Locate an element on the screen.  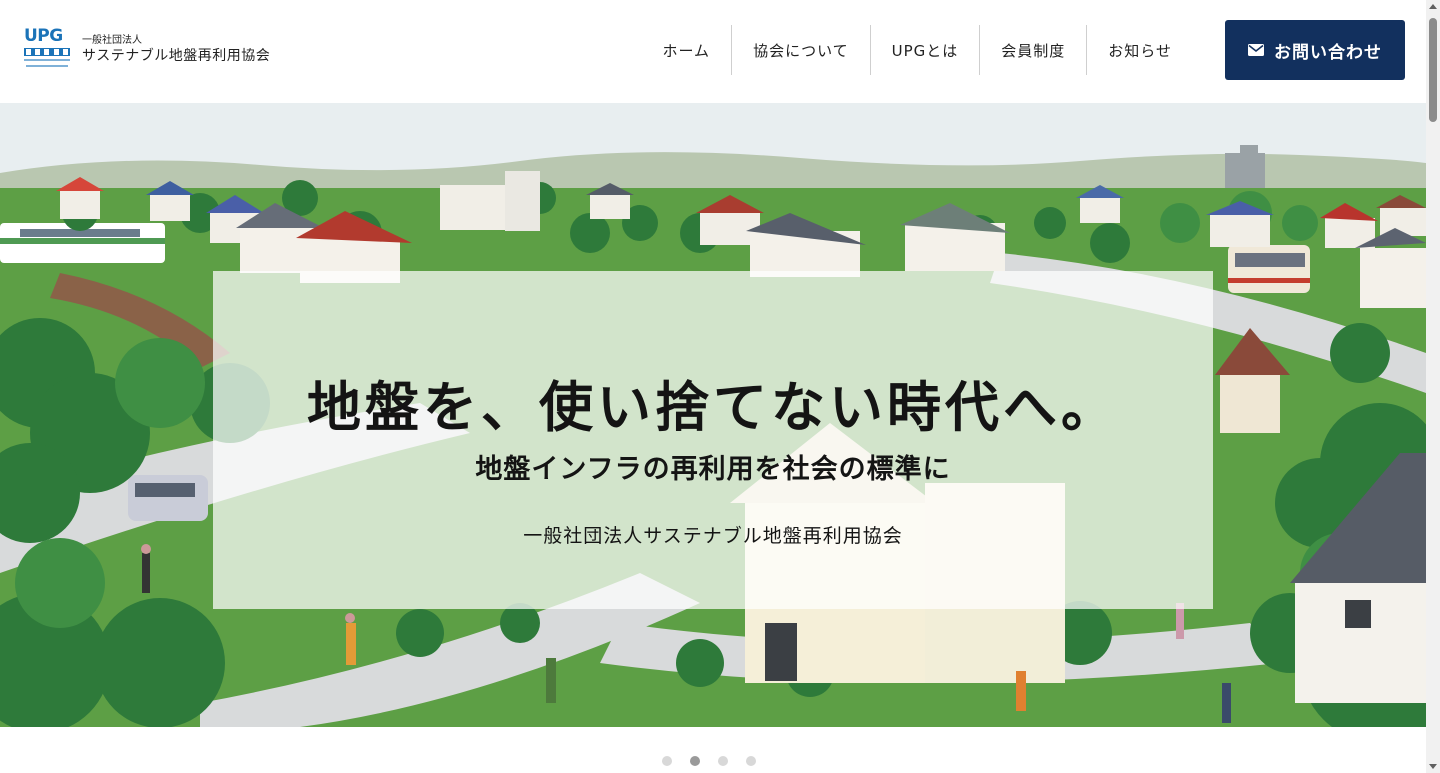
hero-headline: 地盤を、使い捨てない時代へ。 is located at coordinates (713, 407).